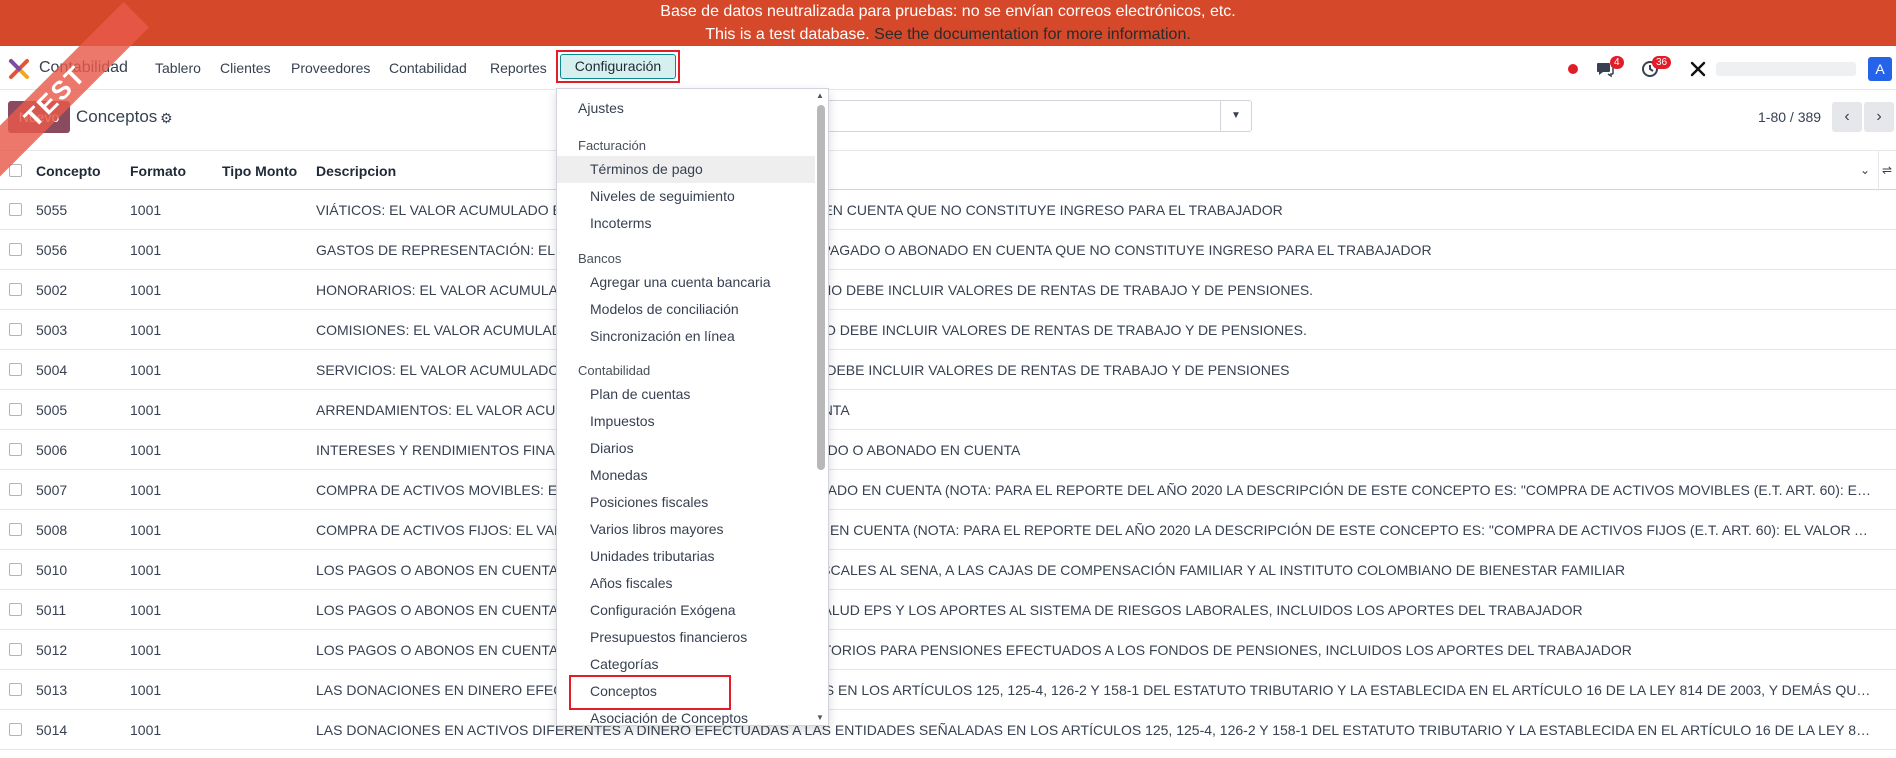 This screenshot has width=1896, height=758. What do you see at coordinates (686, 421) in the screenshot?
I see `menu-item-contabilidad-1: Impuestos` at bounding box center [686, 421].